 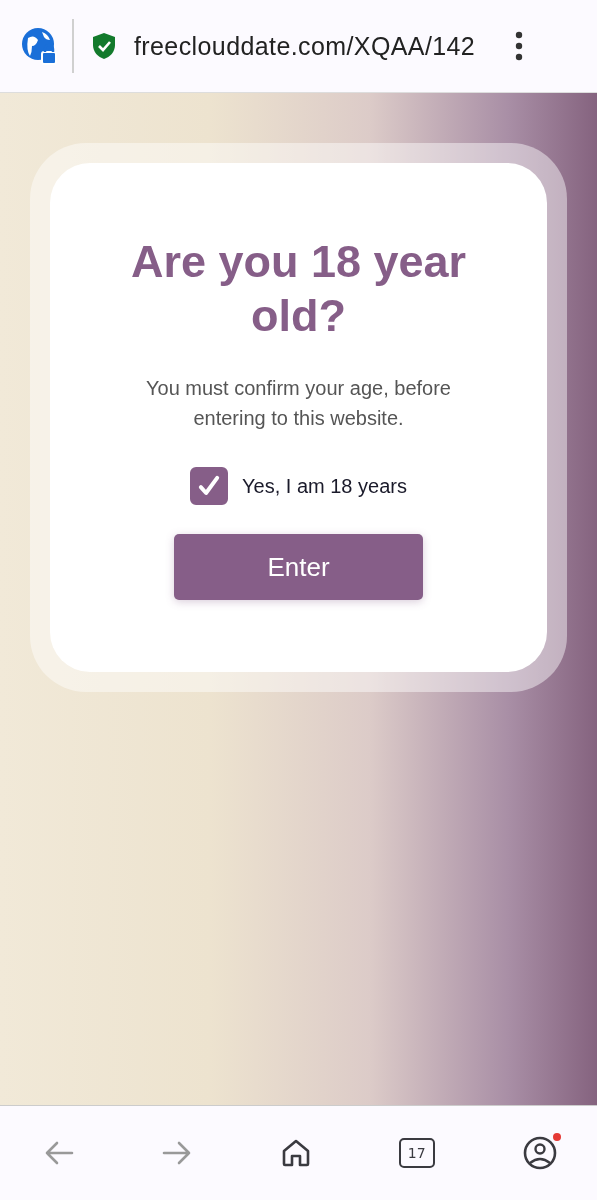 I want to click on dialog-message: You must confirm your age, before entering to this website., so click(x=298, y=403).